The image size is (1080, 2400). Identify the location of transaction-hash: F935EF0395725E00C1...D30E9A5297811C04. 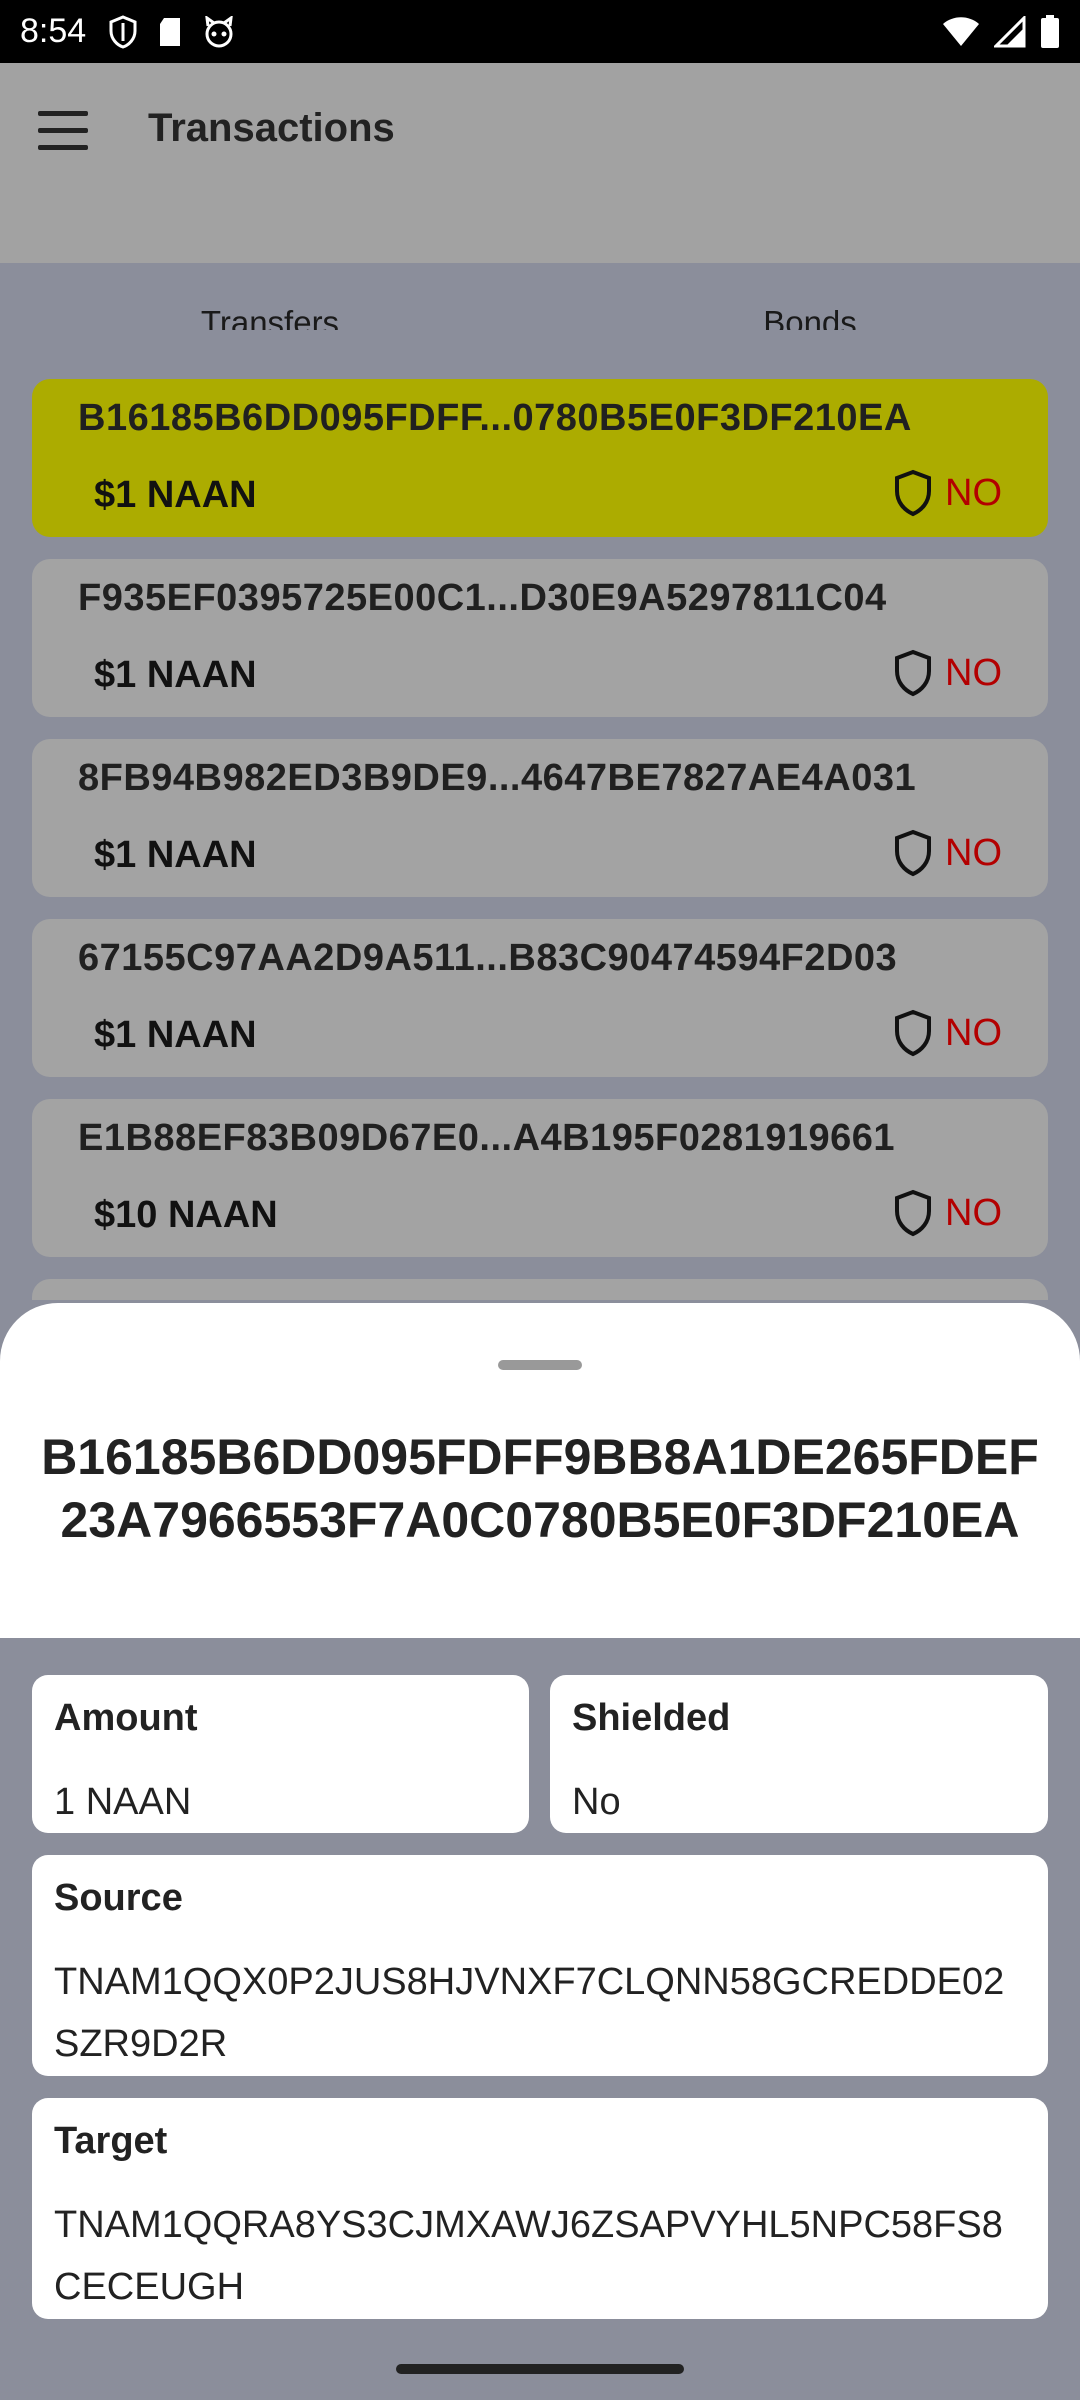
(482, 598).